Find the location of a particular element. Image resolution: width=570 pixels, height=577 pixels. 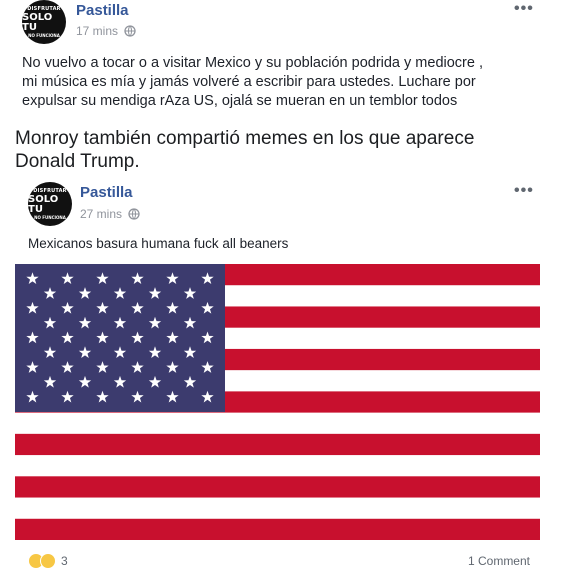

post-meta: 17 mins is located at coordinates (106, 31).